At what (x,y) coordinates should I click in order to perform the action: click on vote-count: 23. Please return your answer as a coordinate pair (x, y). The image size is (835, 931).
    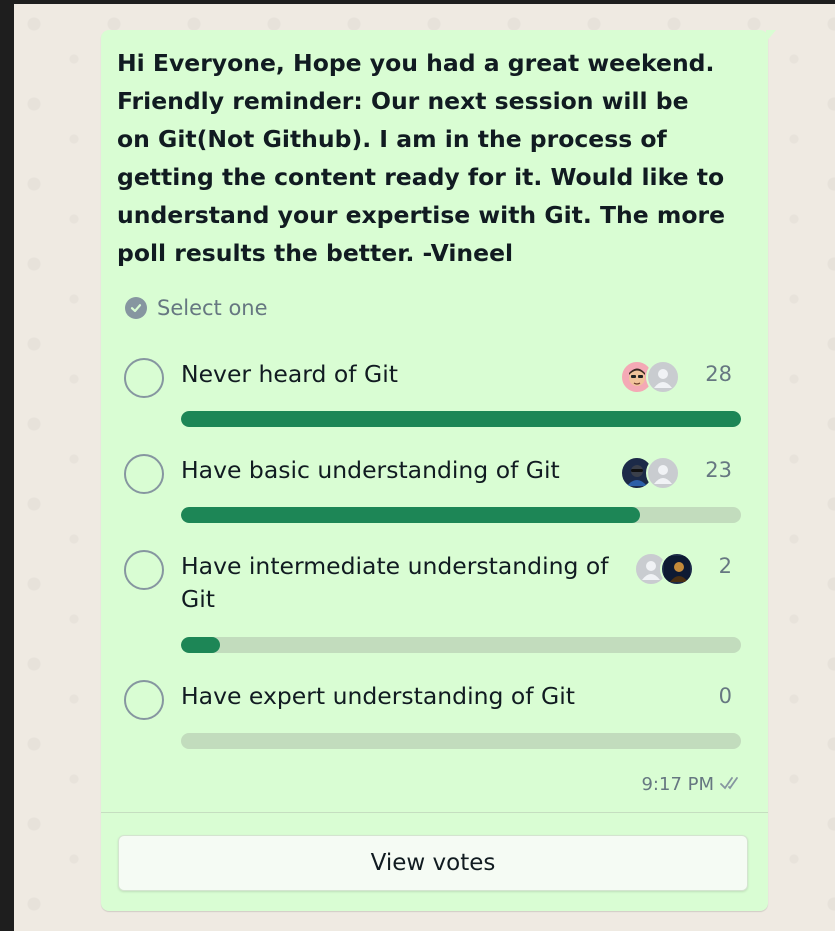
    Looking at the image, I should click on (718, 470).